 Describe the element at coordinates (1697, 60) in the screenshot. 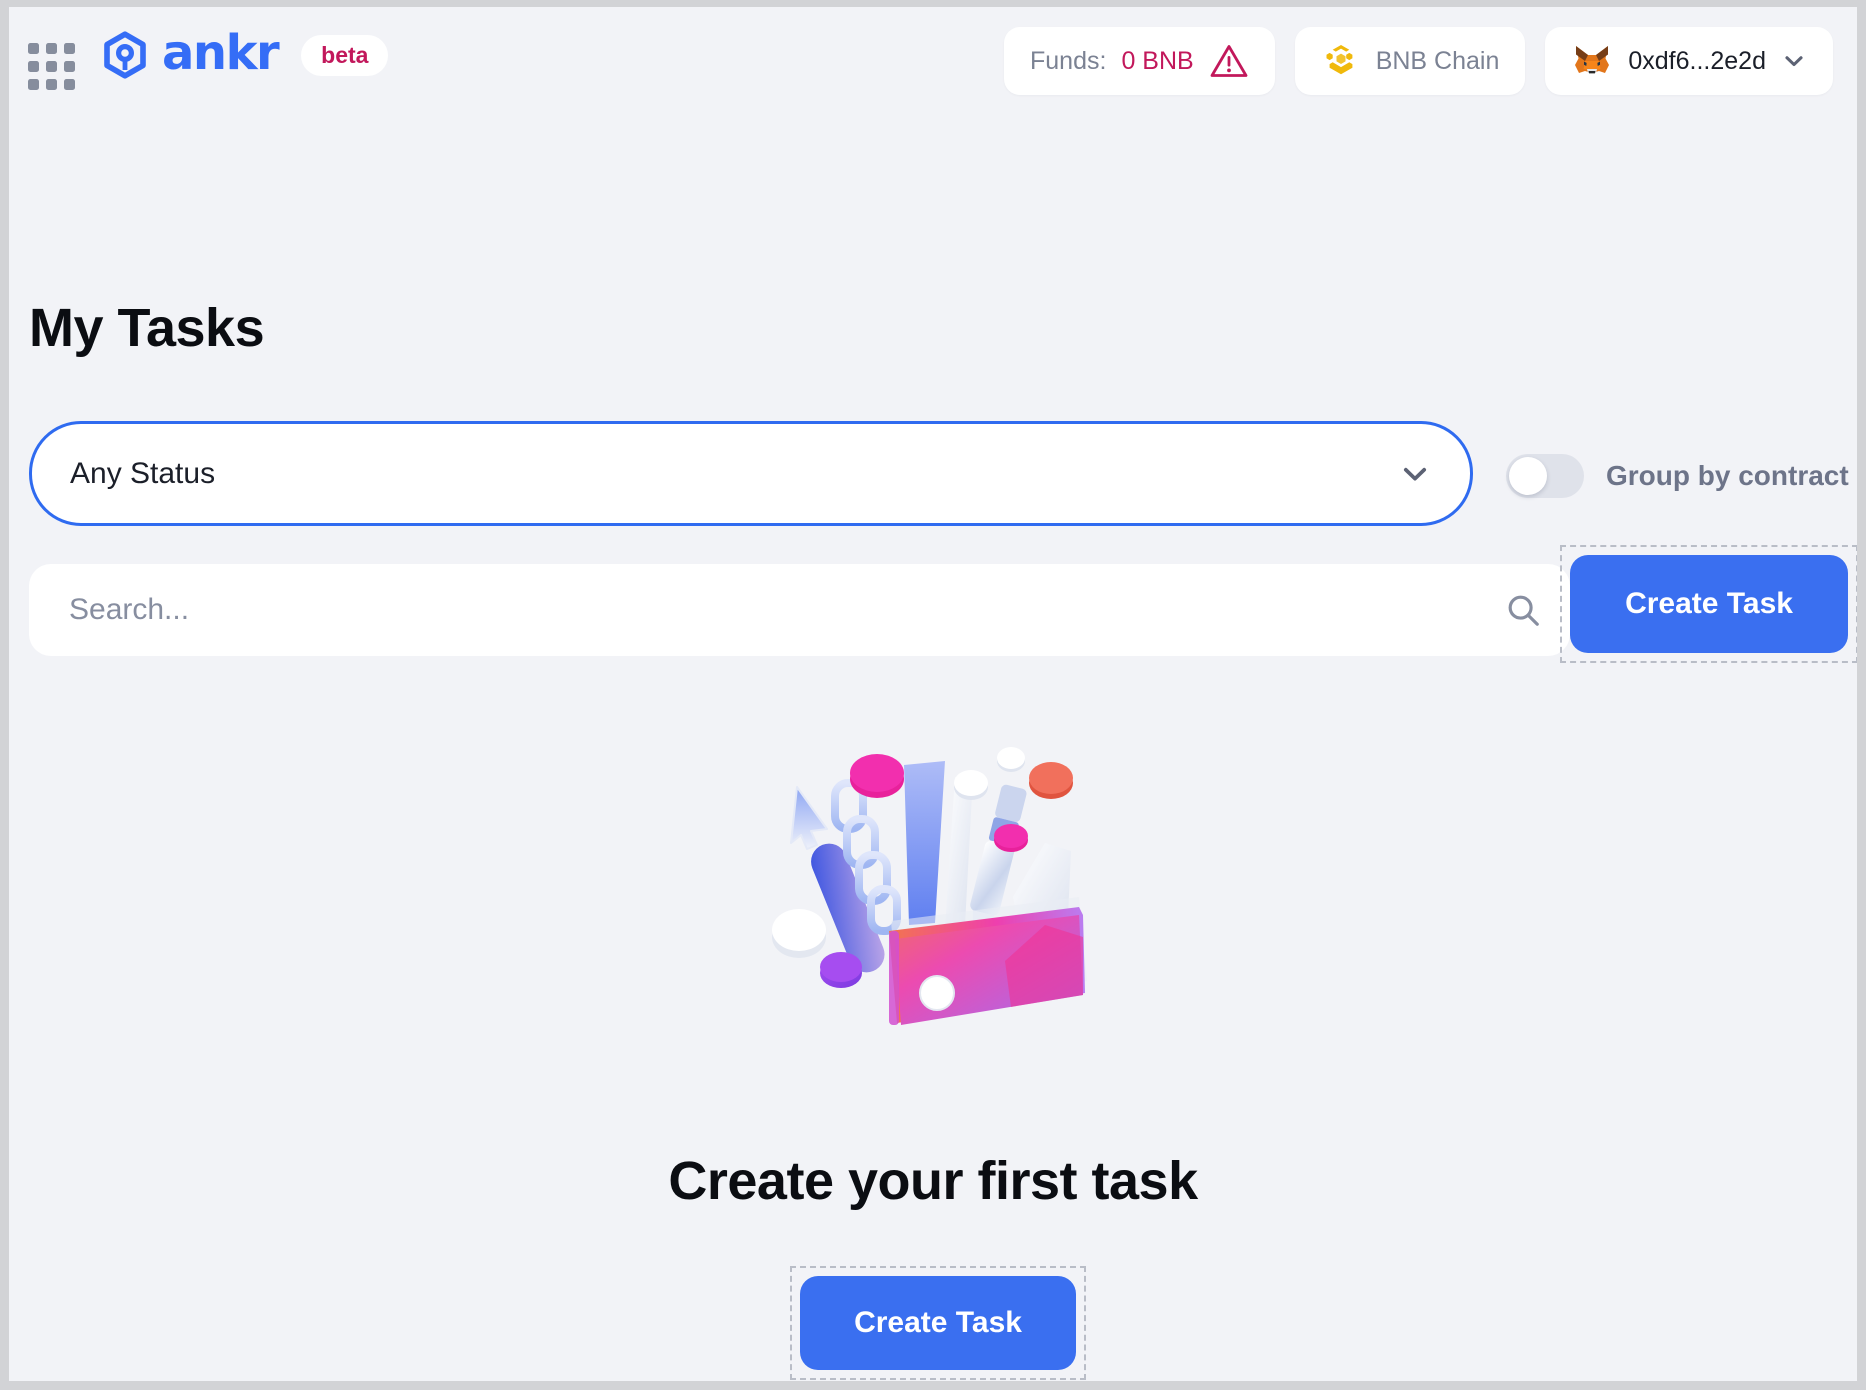

I see `wallet-address: 0xdf6...2e2d` at that location.